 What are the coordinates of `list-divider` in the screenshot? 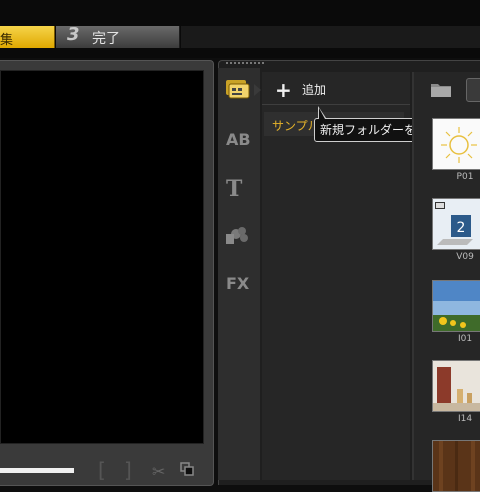 It's located at (336, 104).